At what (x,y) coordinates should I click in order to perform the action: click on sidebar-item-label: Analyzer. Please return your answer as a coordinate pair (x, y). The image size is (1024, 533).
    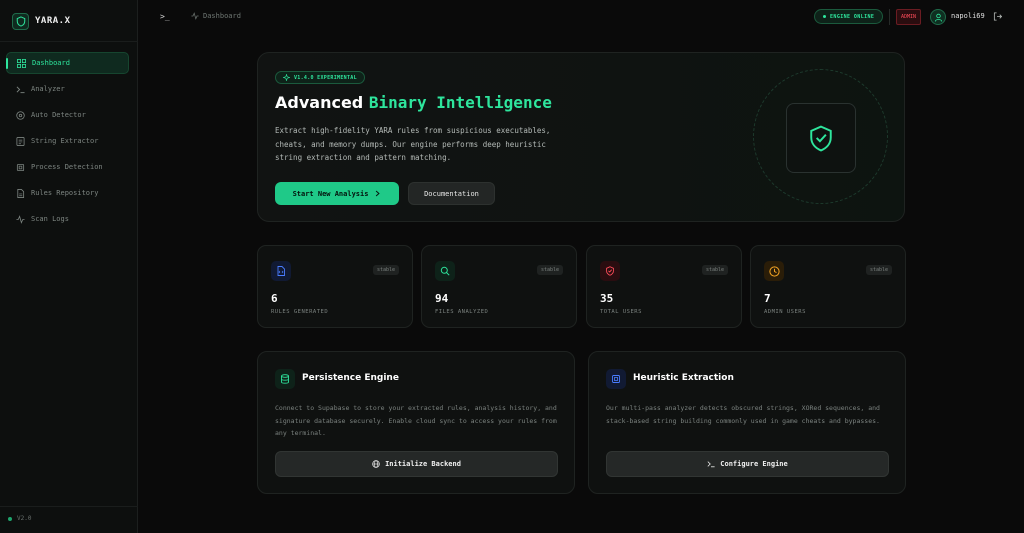
    Looking at the image, I should click on (48, 89).